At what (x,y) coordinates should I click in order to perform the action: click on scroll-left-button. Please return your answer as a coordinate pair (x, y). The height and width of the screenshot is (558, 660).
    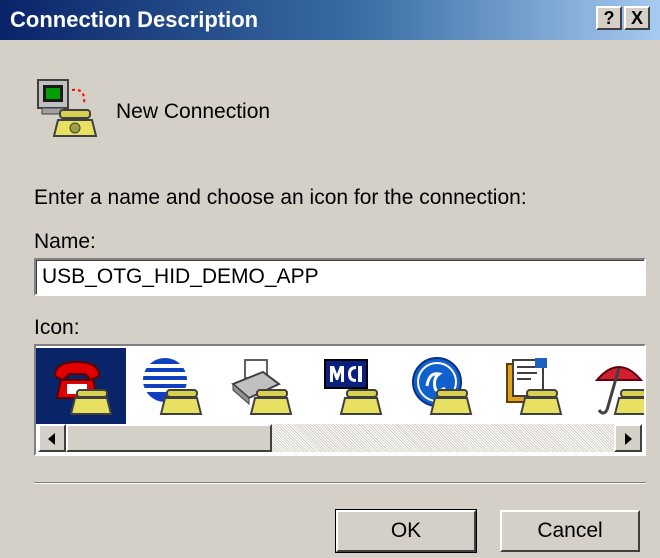
    Looking at the image, I should click on (52, 438).